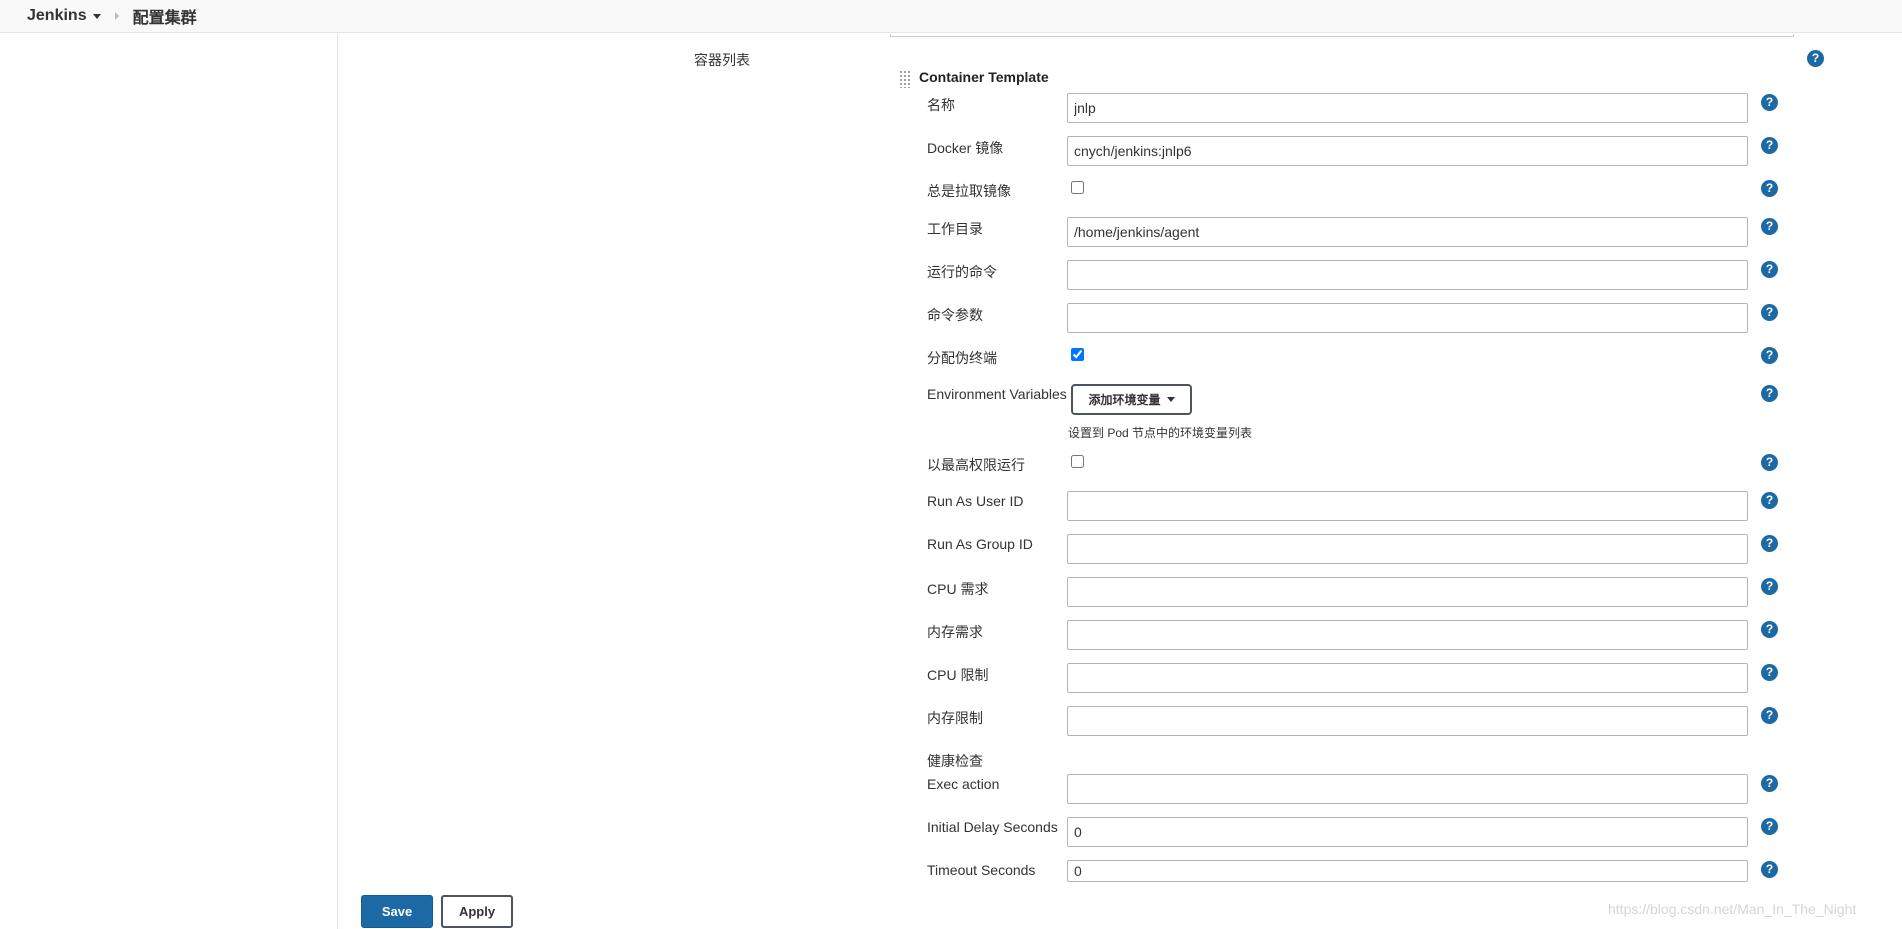 The height and width of the screenshot is (929, 1902). I want to click on cpu-request-label: CPU 需求, so click(958, 589).